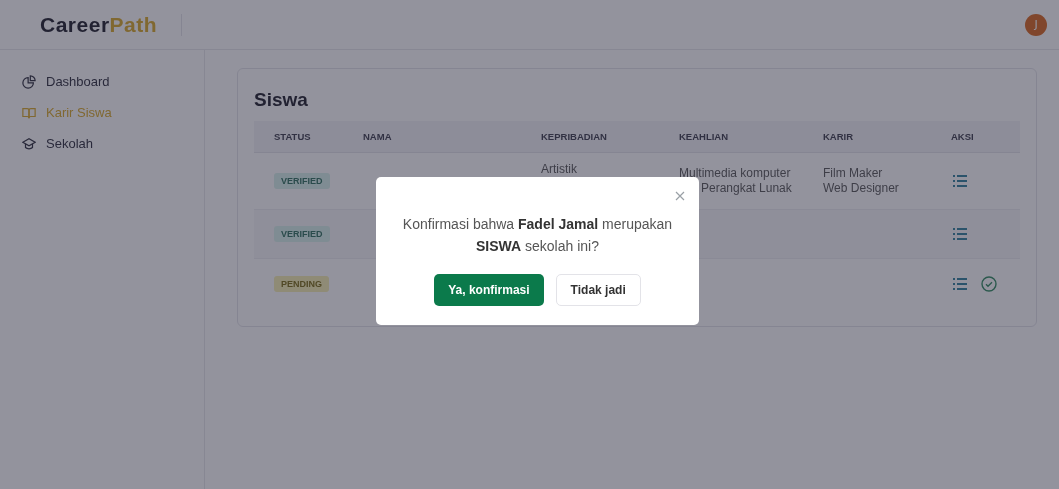  Describe the element at coordinates (281, 100) in the screenshot. I see `card-title: Siswa` at that location.